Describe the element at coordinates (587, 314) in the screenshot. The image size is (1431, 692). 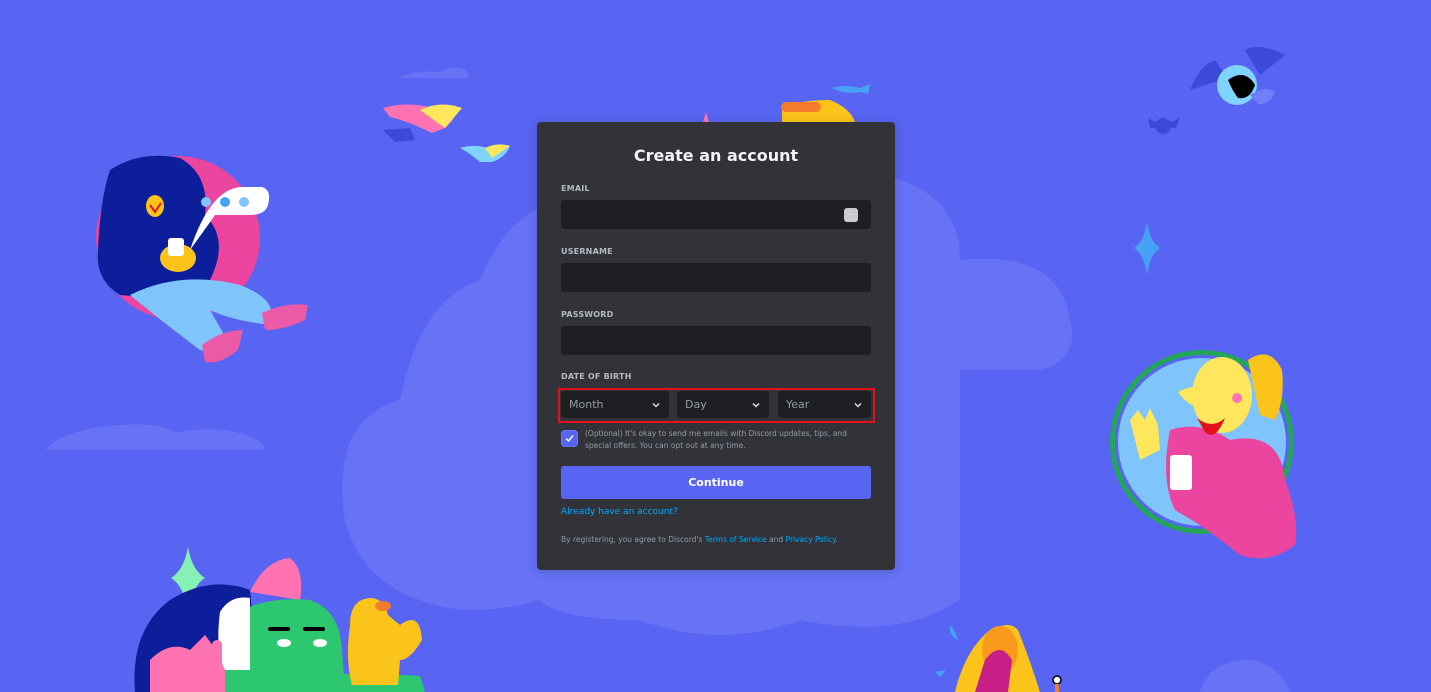
I see `password-label: PASSWORD` at that location.